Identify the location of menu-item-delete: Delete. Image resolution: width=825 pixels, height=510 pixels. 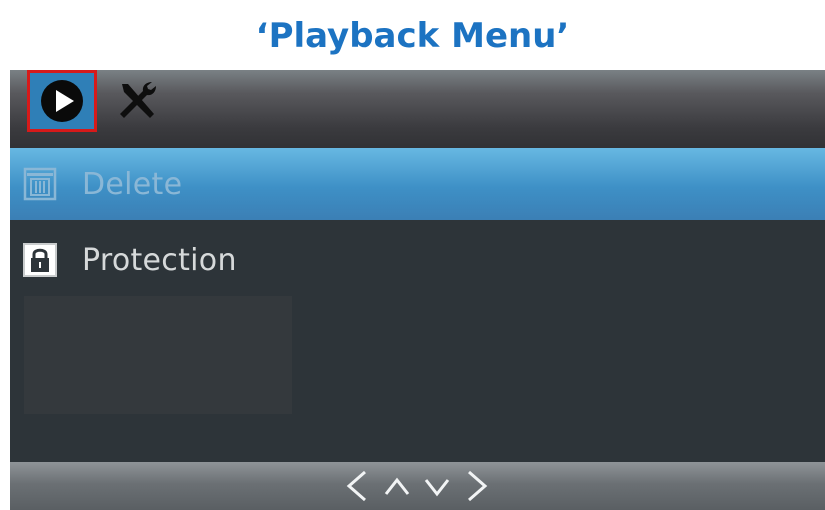
(417, 184).